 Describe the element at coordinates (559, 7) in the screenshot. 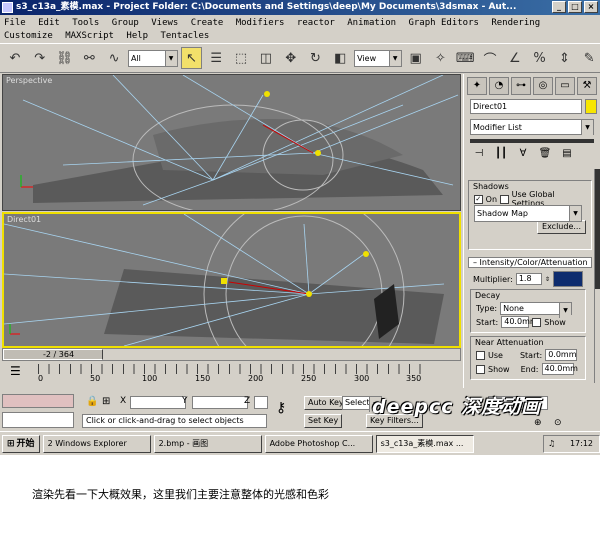

I see `minimize-button: _` at that location.